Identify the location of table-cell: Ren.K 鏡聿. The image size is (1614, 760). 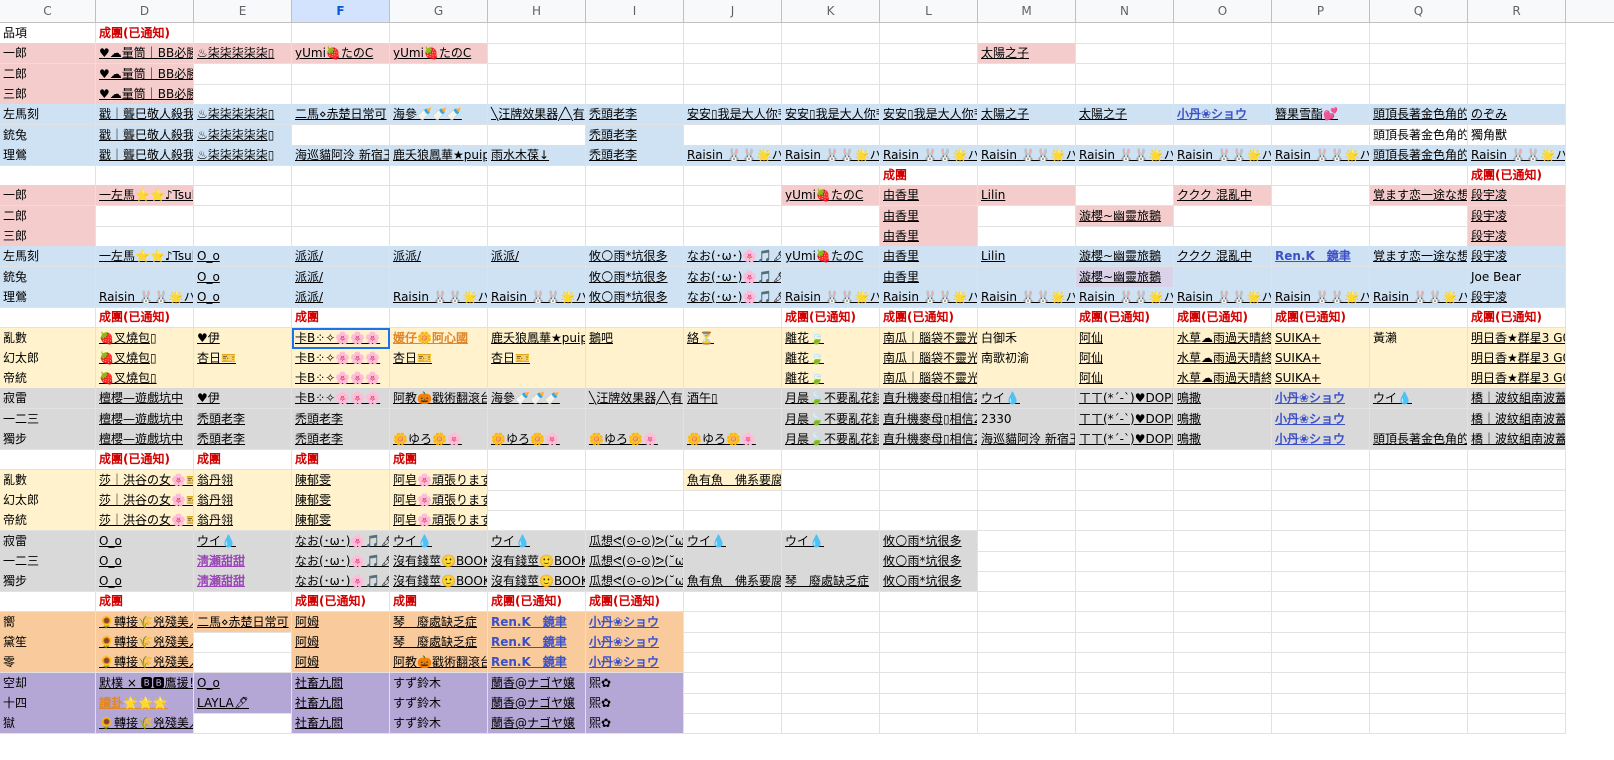
(537, 622).